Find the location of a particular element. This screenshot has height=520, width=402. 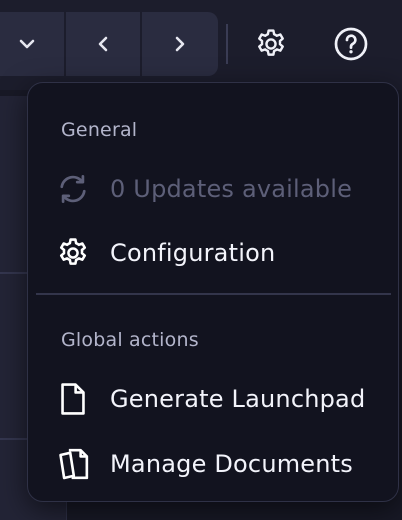

navigation-button-group is located at coordinates (109, 44).